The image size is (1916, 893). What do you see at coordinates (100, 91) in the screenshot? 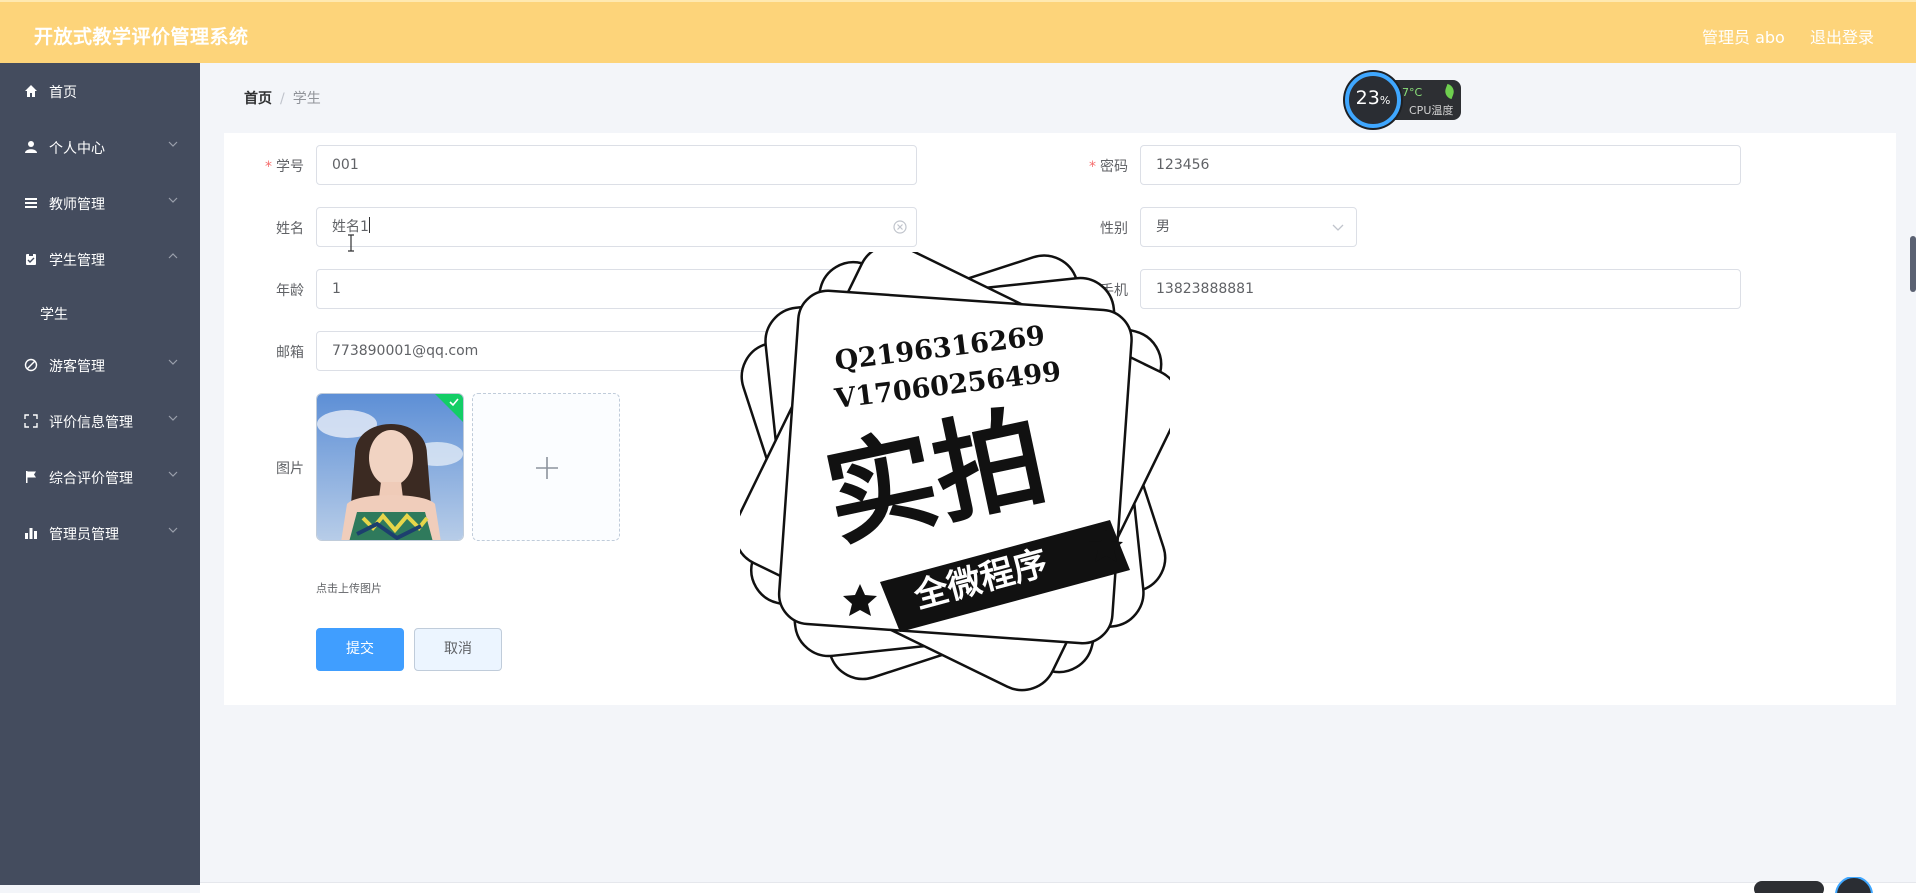
I see `sidebar-item-home: 首页` at bounding box center [100, 91].